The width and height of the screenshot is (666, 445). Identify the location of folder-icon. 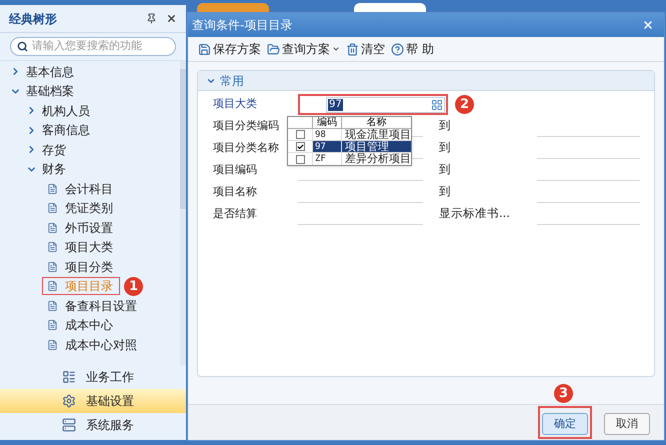
(273, 49).